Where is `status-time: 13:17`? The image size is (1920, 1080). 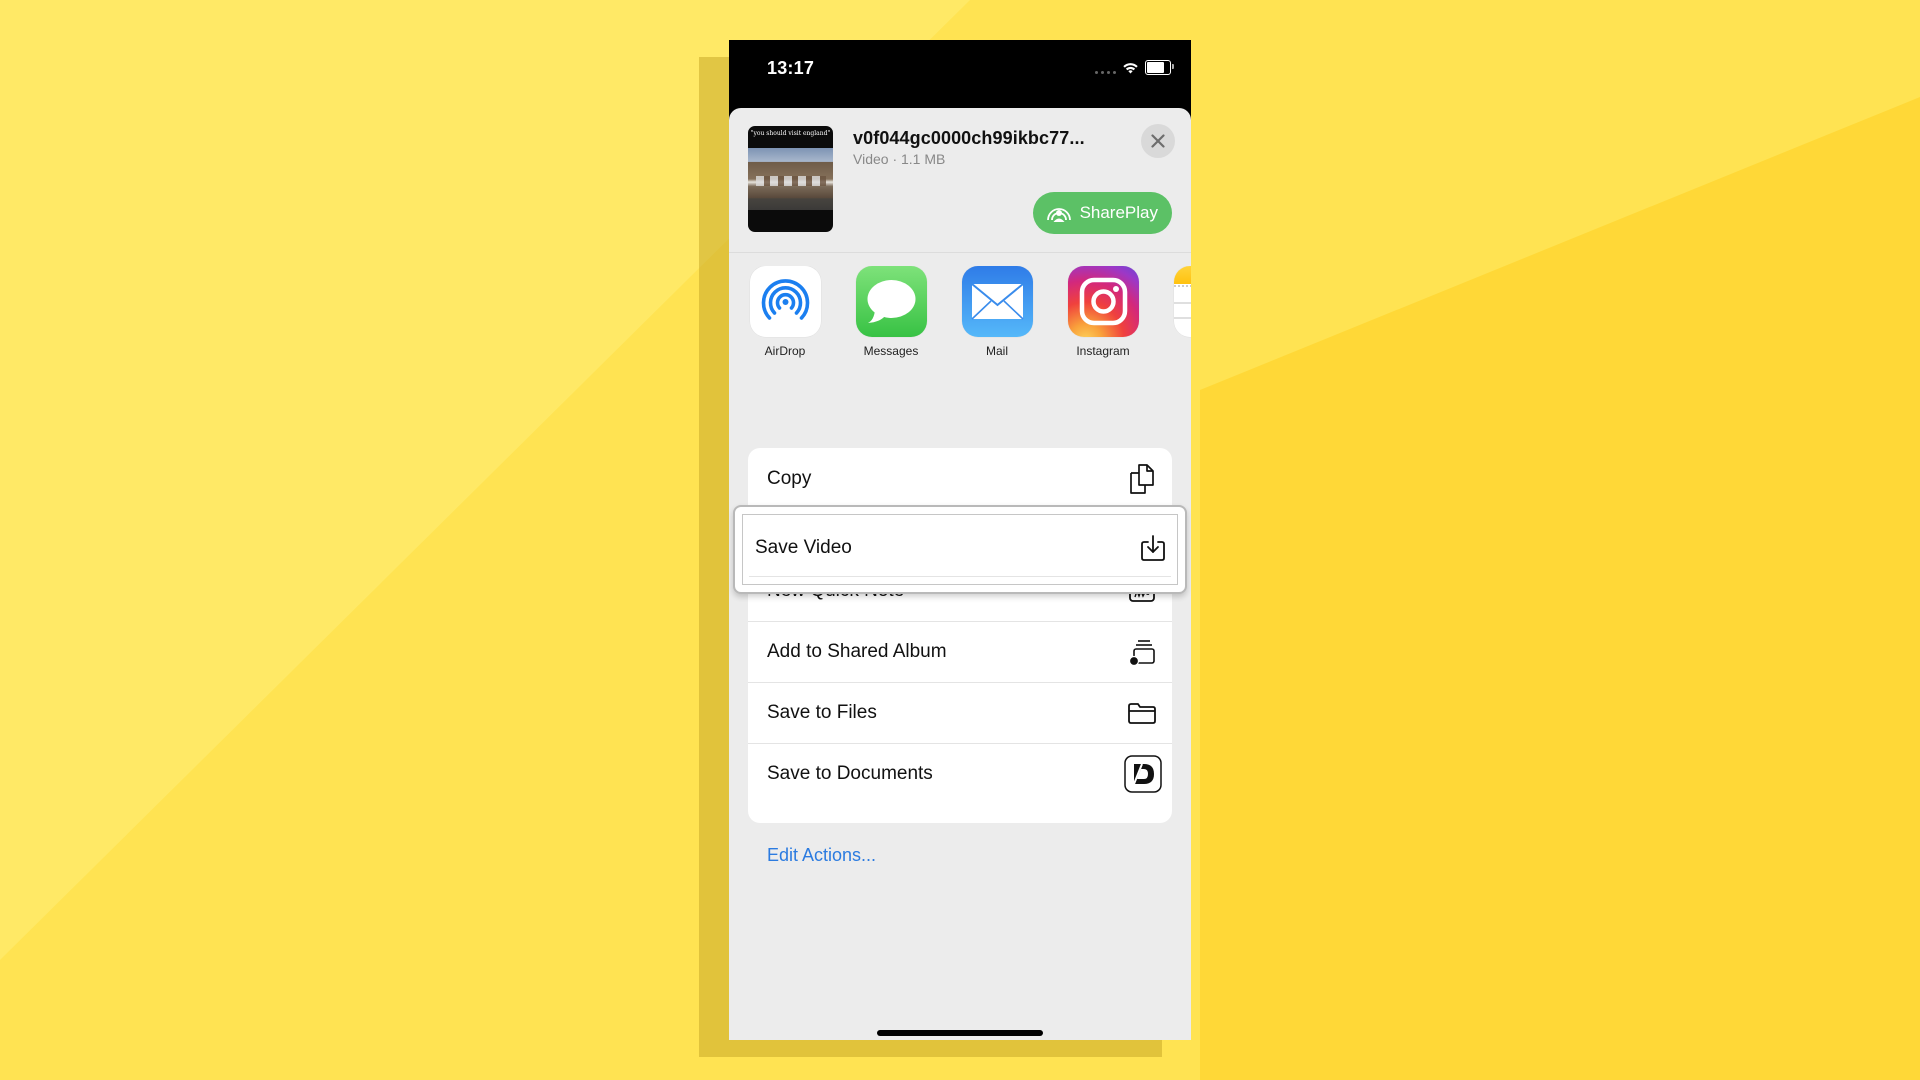
status-time: 13:17 is located at coordinates (791, 68).